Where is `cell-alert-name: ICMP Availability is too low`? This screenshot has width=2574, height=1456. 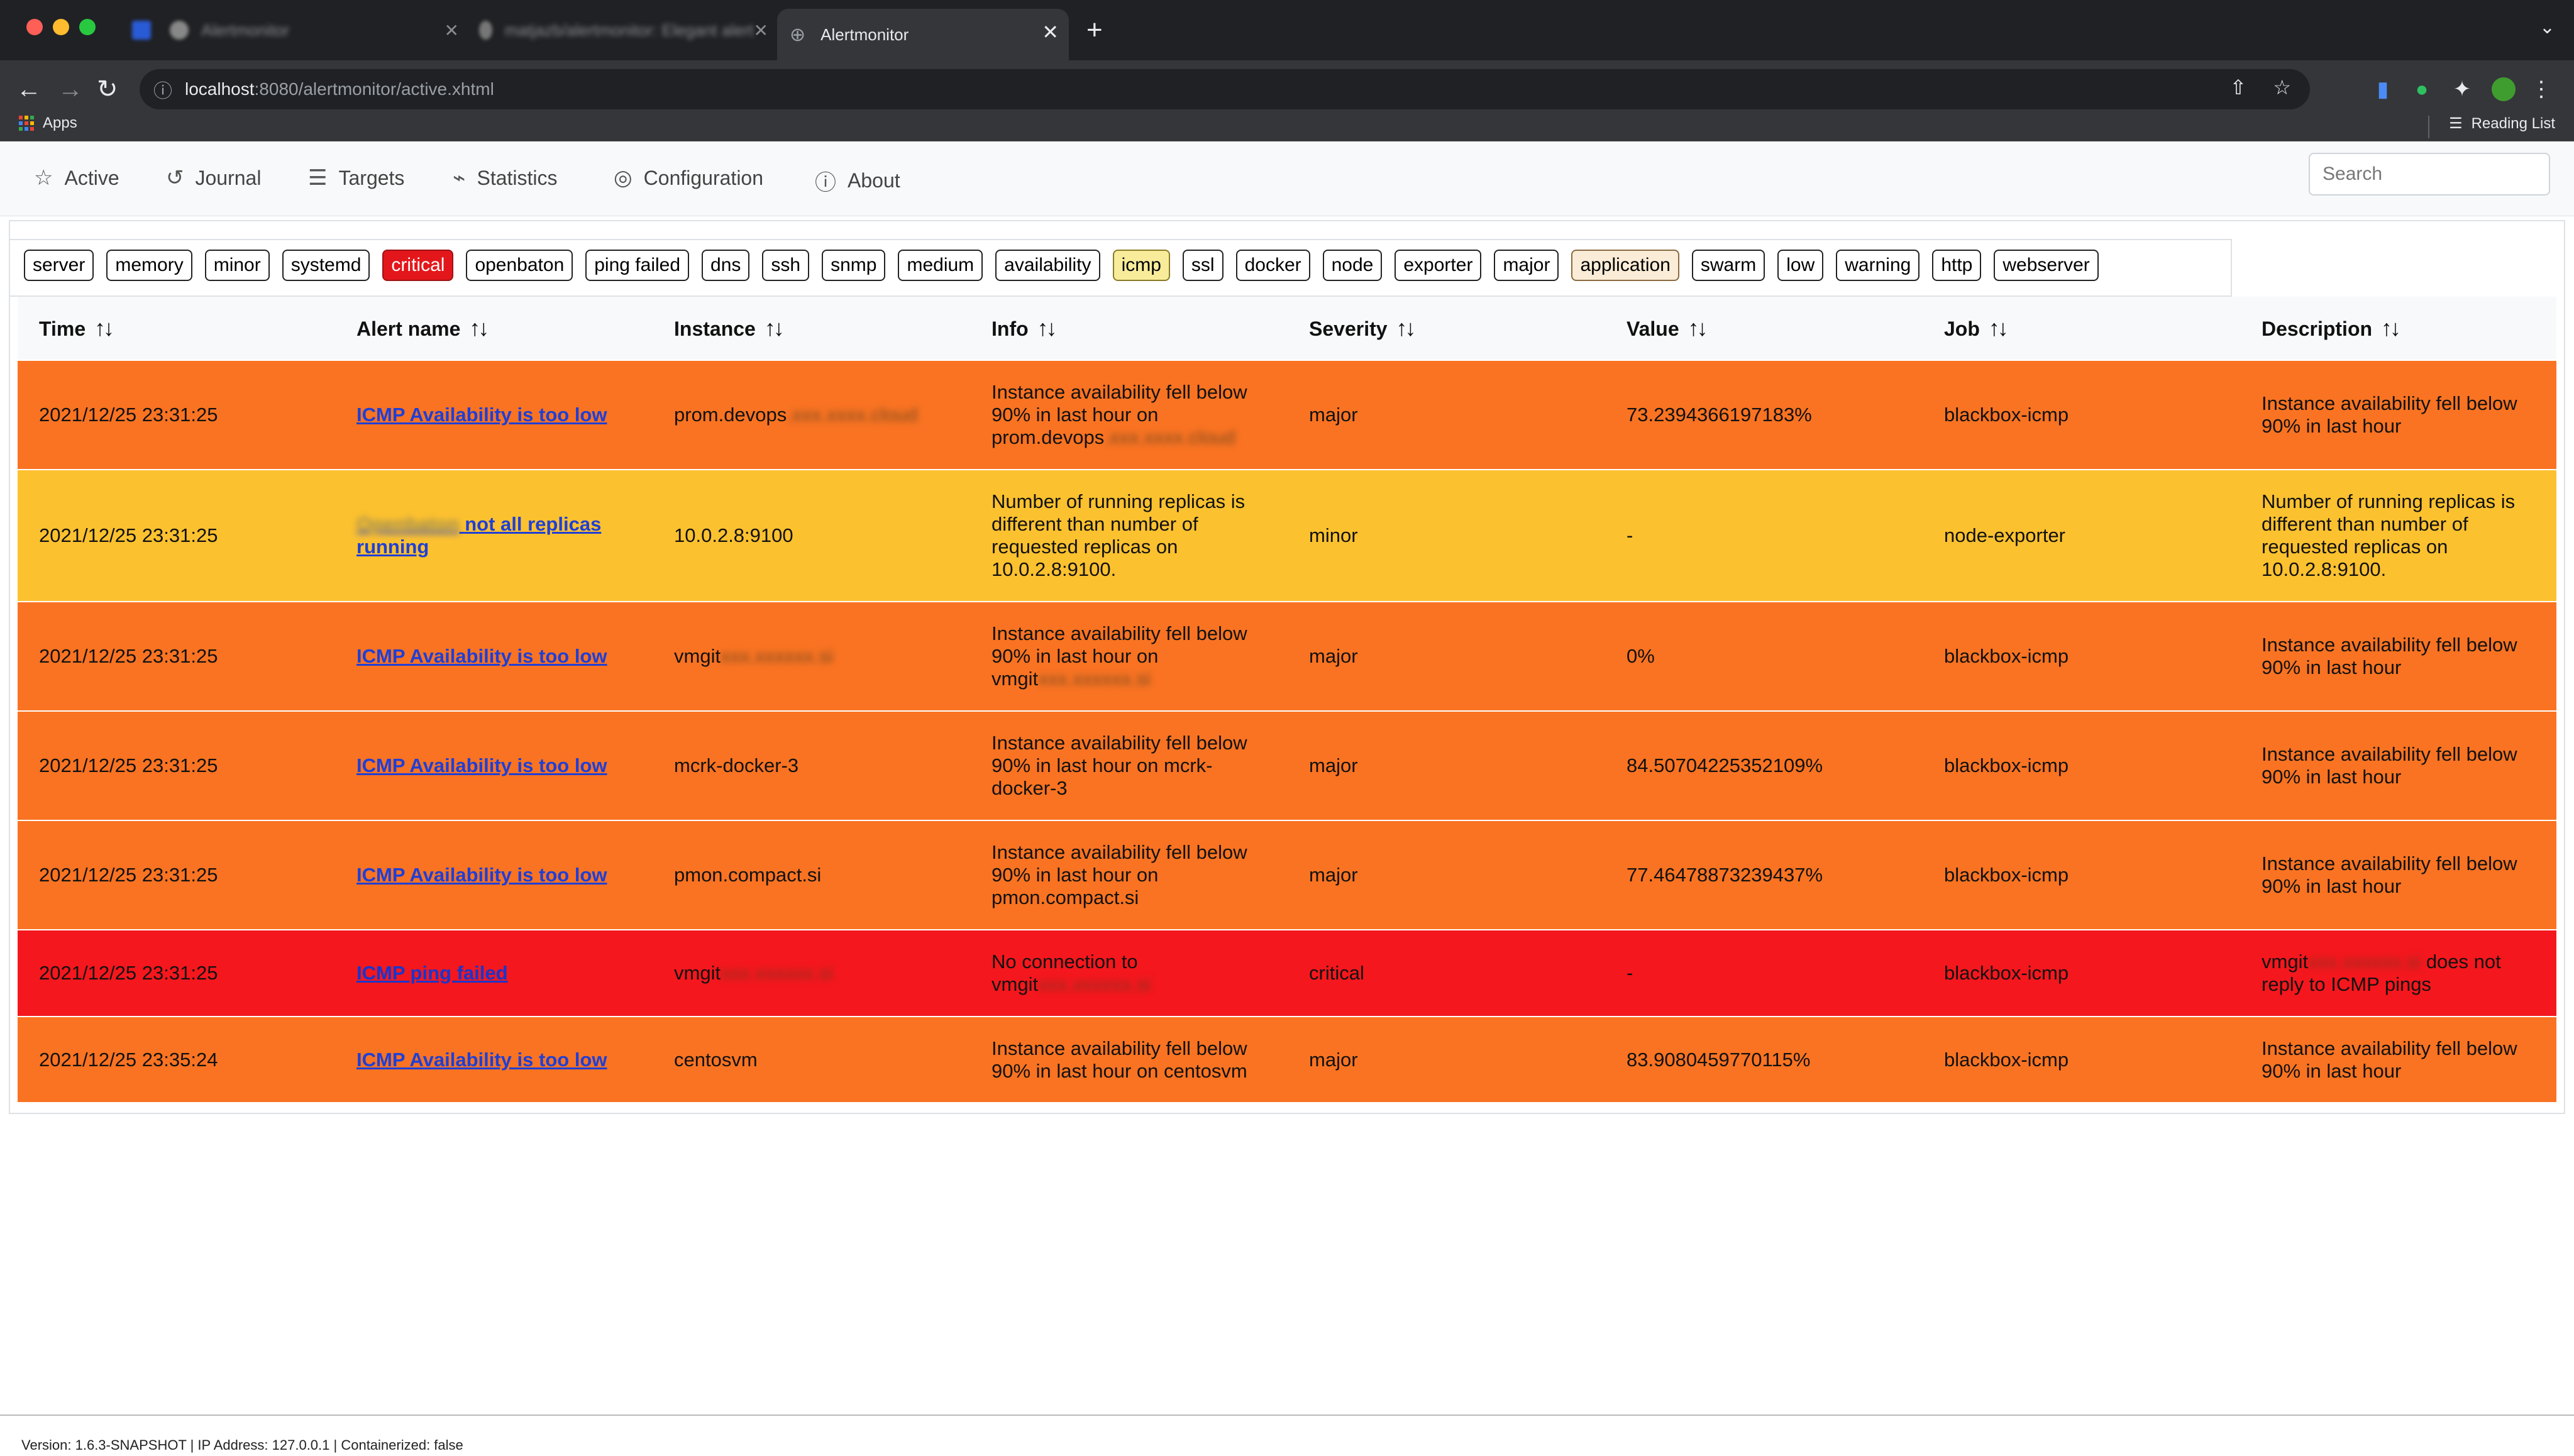
cell-alert-name: ICMP Availability is too low is located at coordinates (494, 656).